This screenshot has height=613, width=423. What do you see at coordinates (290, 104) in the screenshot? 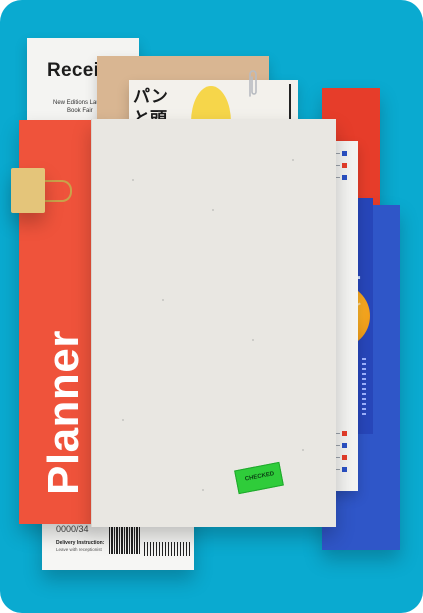
I see `poster-rule` at bounding box center [290, 104].